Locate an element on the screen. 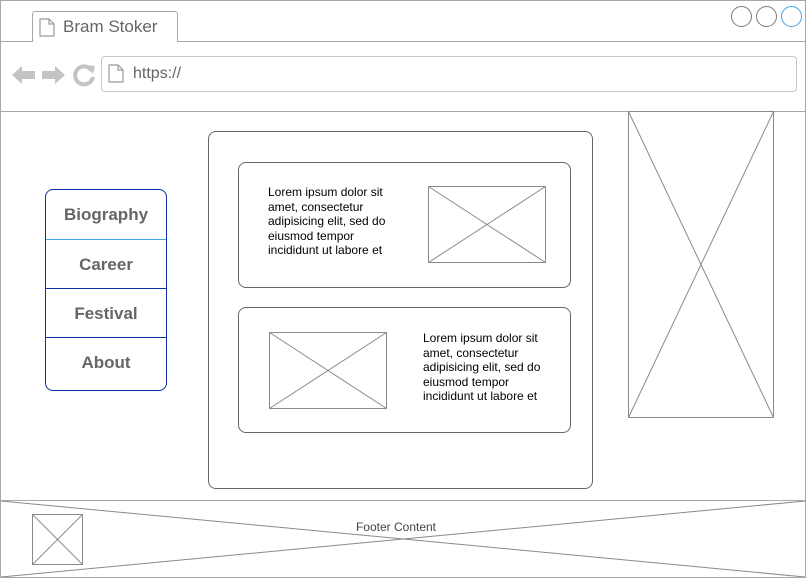  footer-logo-placeholder-icon is located at coordinates (57, 539).